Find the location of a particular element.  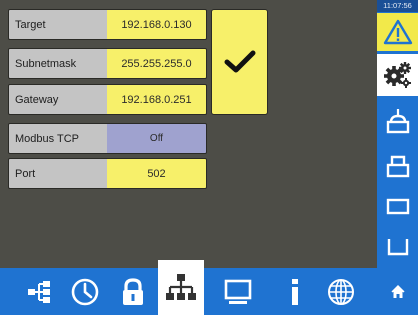

modbus-tcp-toggle: Off is located at coordinates (156, 138).